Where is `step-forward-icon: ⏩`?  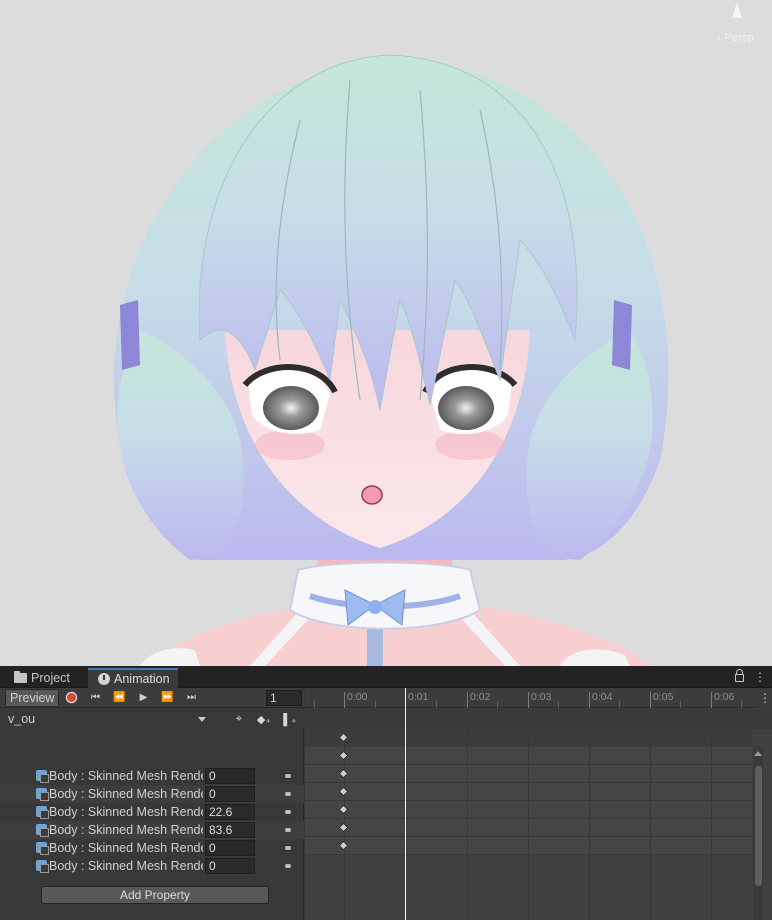
step-forward-icon: ⏩ is located at coordinates (167, 697).